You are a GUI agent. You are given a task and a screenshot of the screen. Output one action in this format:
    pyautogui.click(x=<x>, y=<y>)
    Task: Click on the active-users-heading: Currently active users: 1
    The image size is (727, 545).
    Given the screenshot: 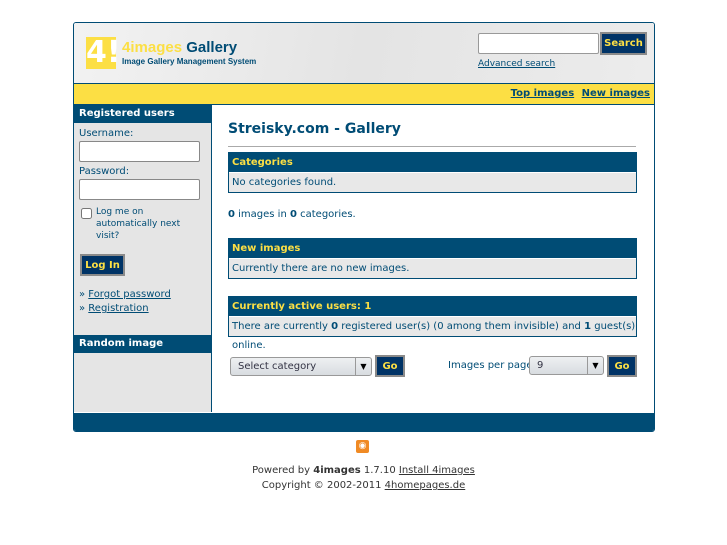 What is the action you would take?
    pyautogui.click(x=432, y=306)
    